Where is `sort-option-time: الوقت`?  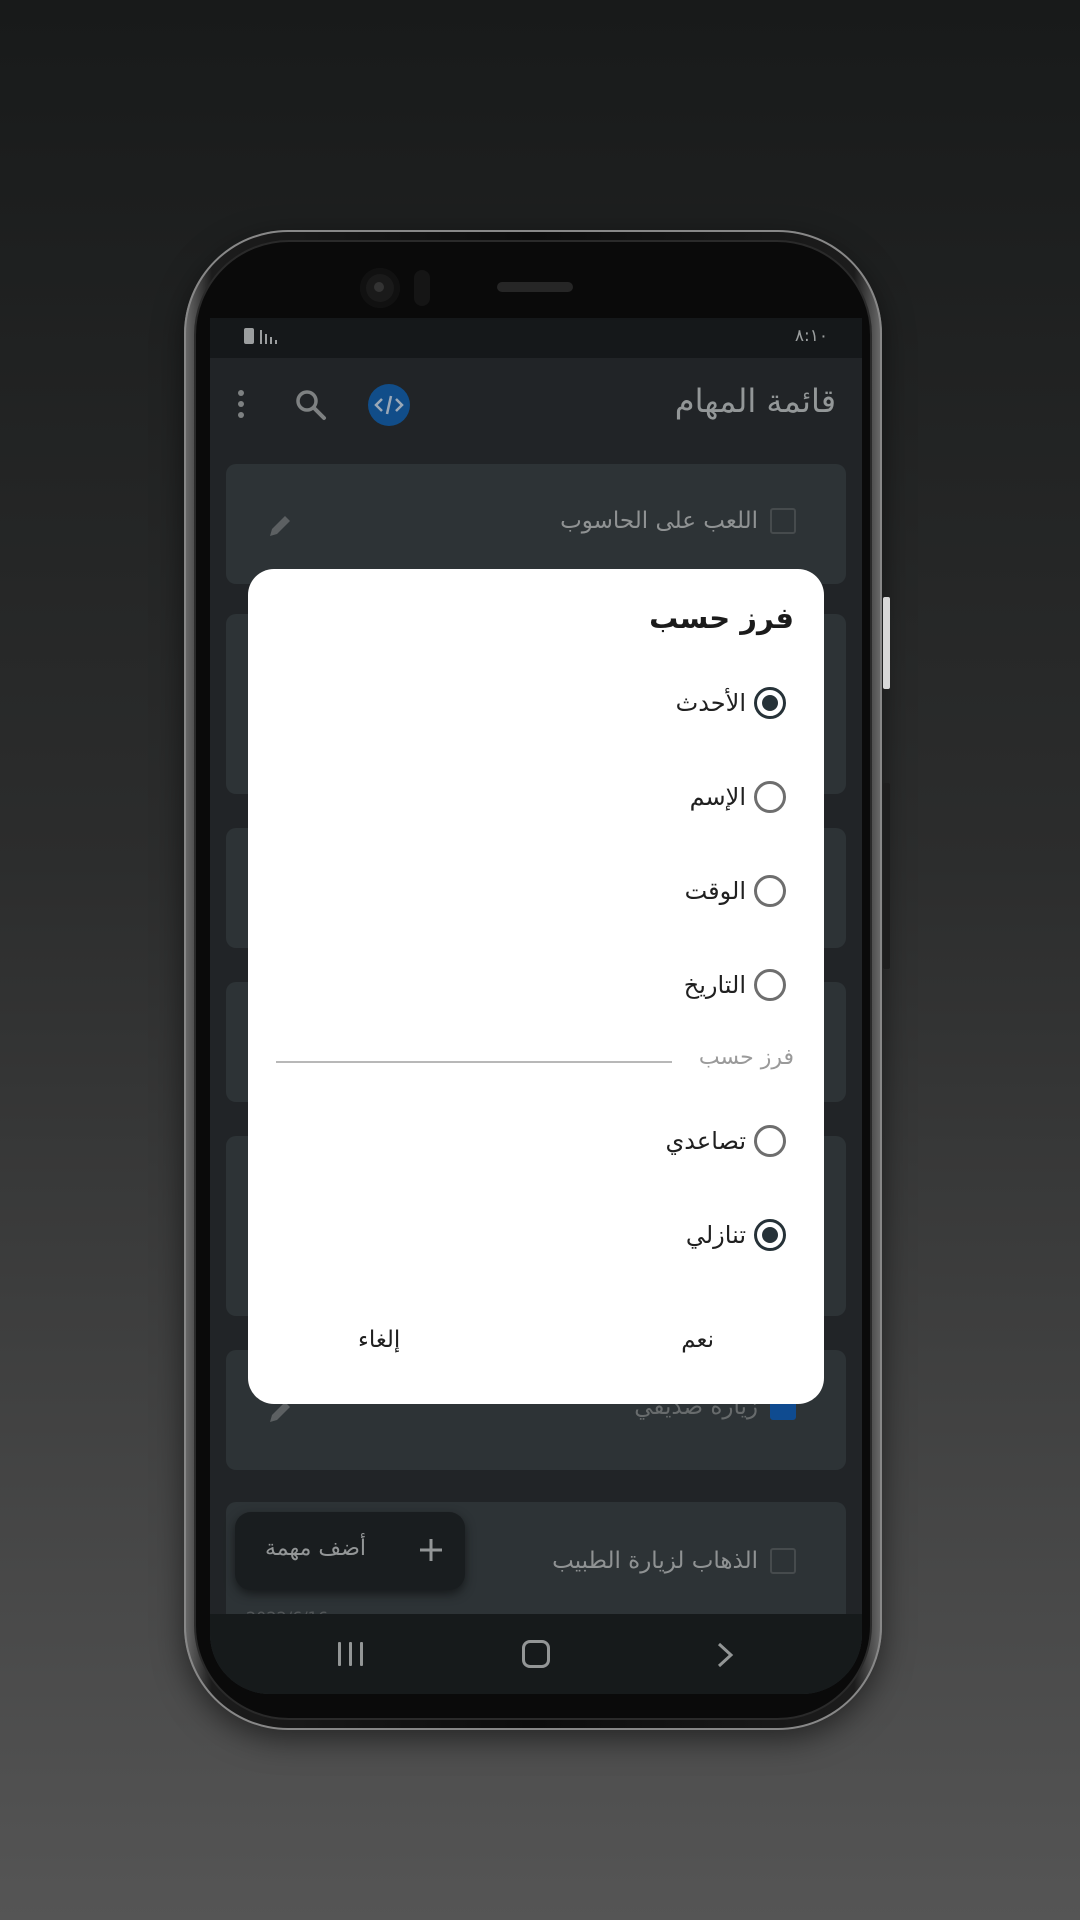 sort-option-time: الوقت is located at coordinates (735, 891).